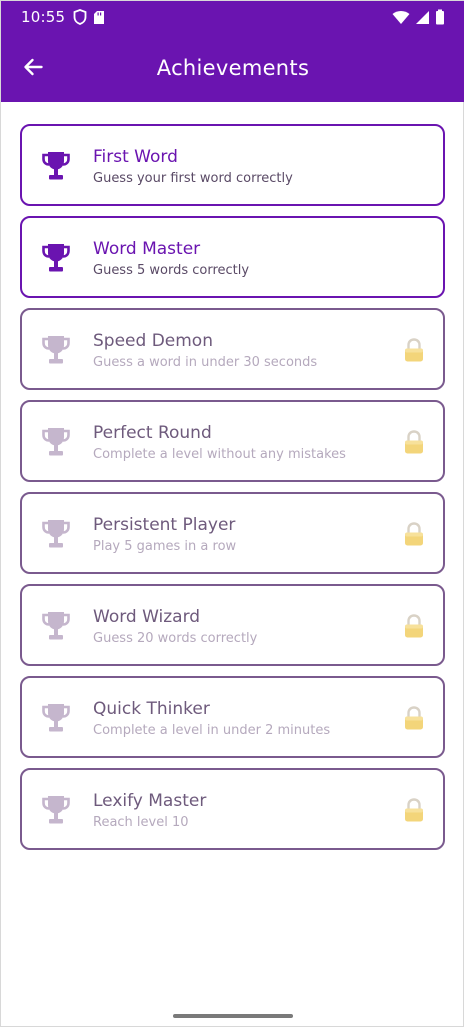  What do you see at coordinates (440, 17) in the screenshot?
I see `battery-icon` at bounding box center [440, 17].